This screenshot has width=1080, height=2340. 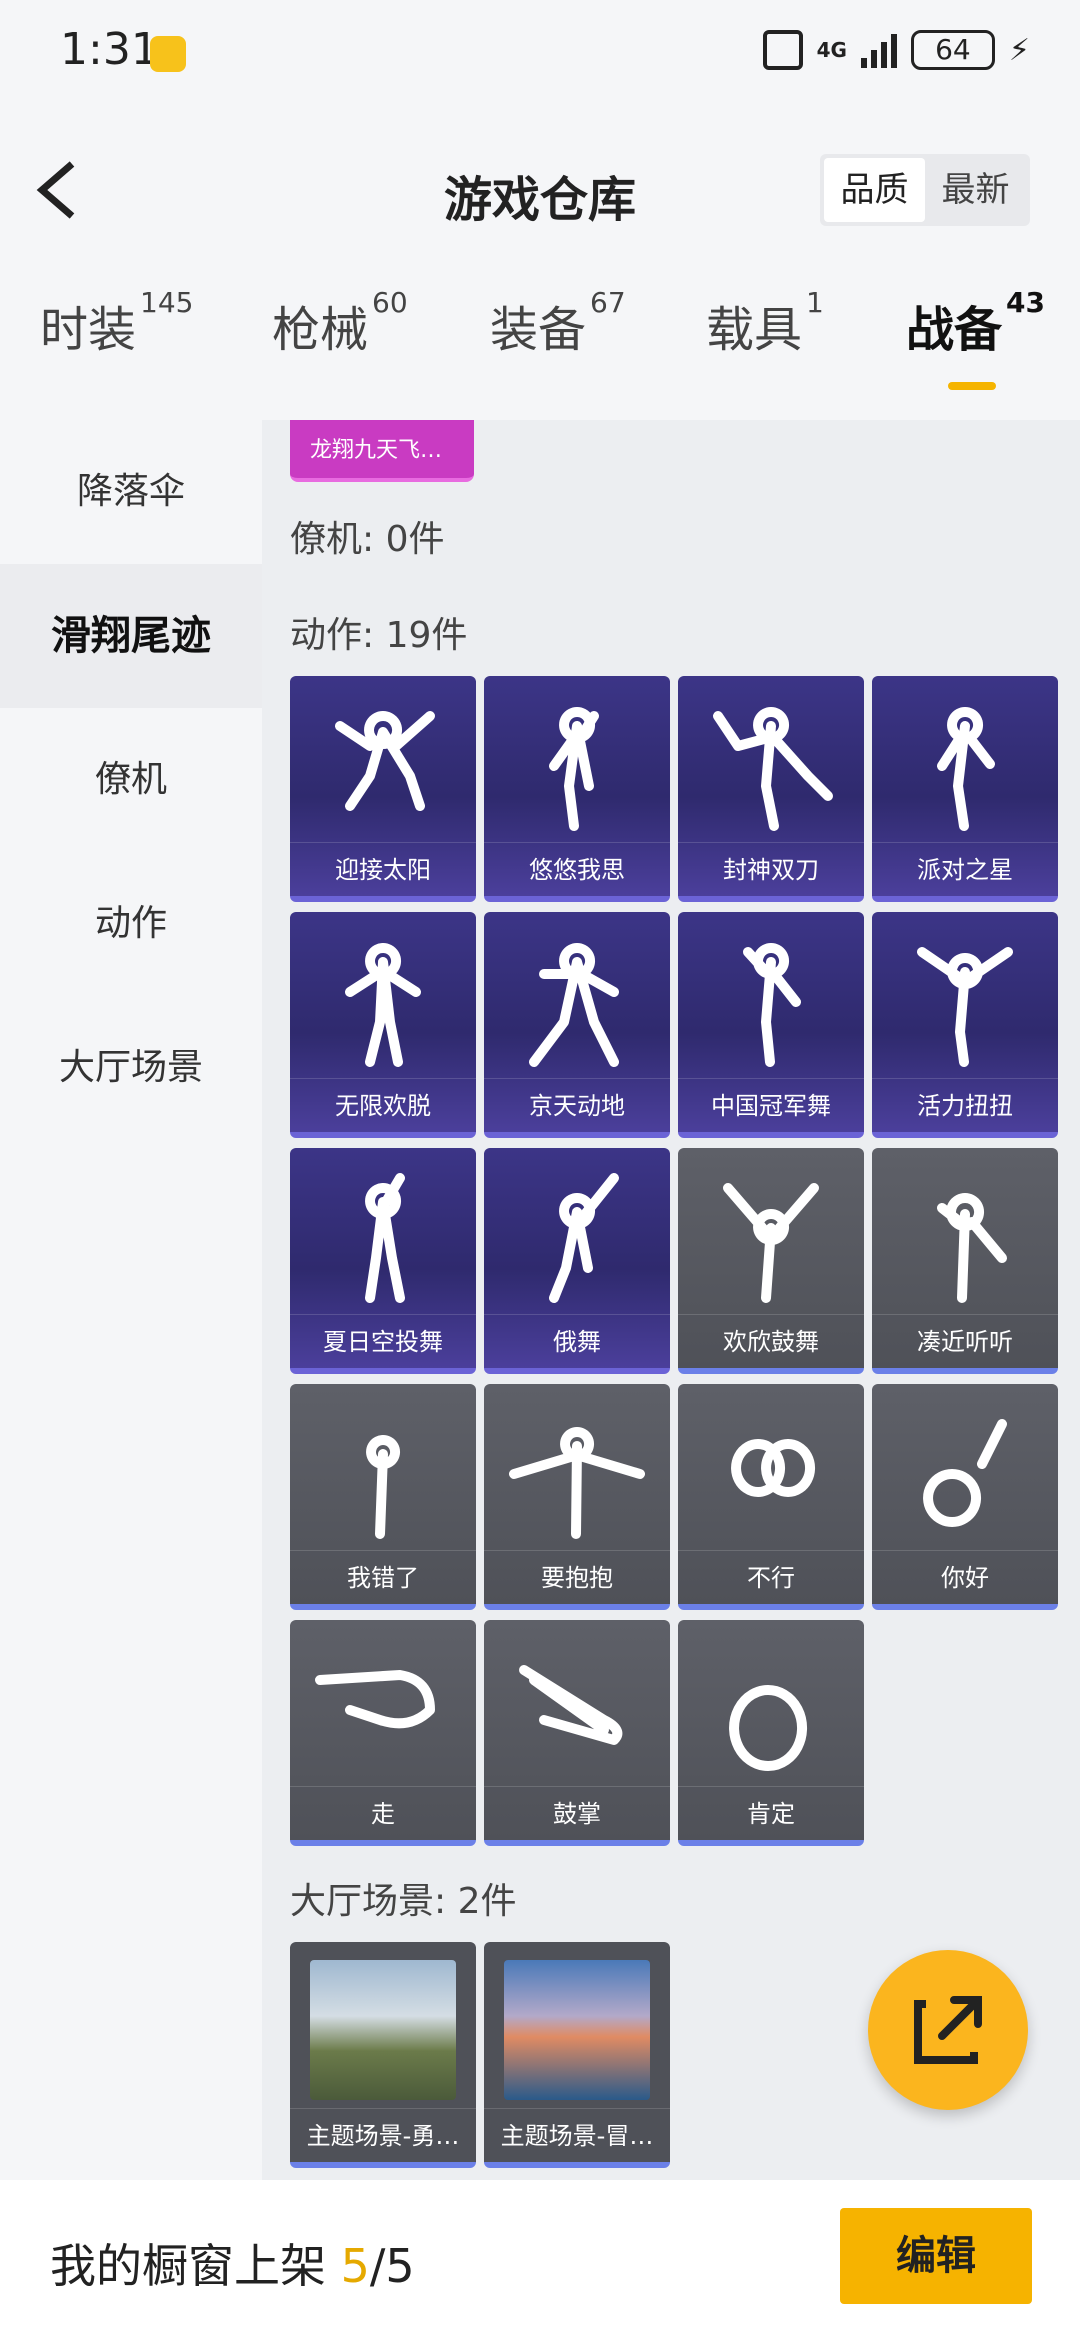 I want to click on emote-card: 鼓掌, so click(x=577, y=1733).